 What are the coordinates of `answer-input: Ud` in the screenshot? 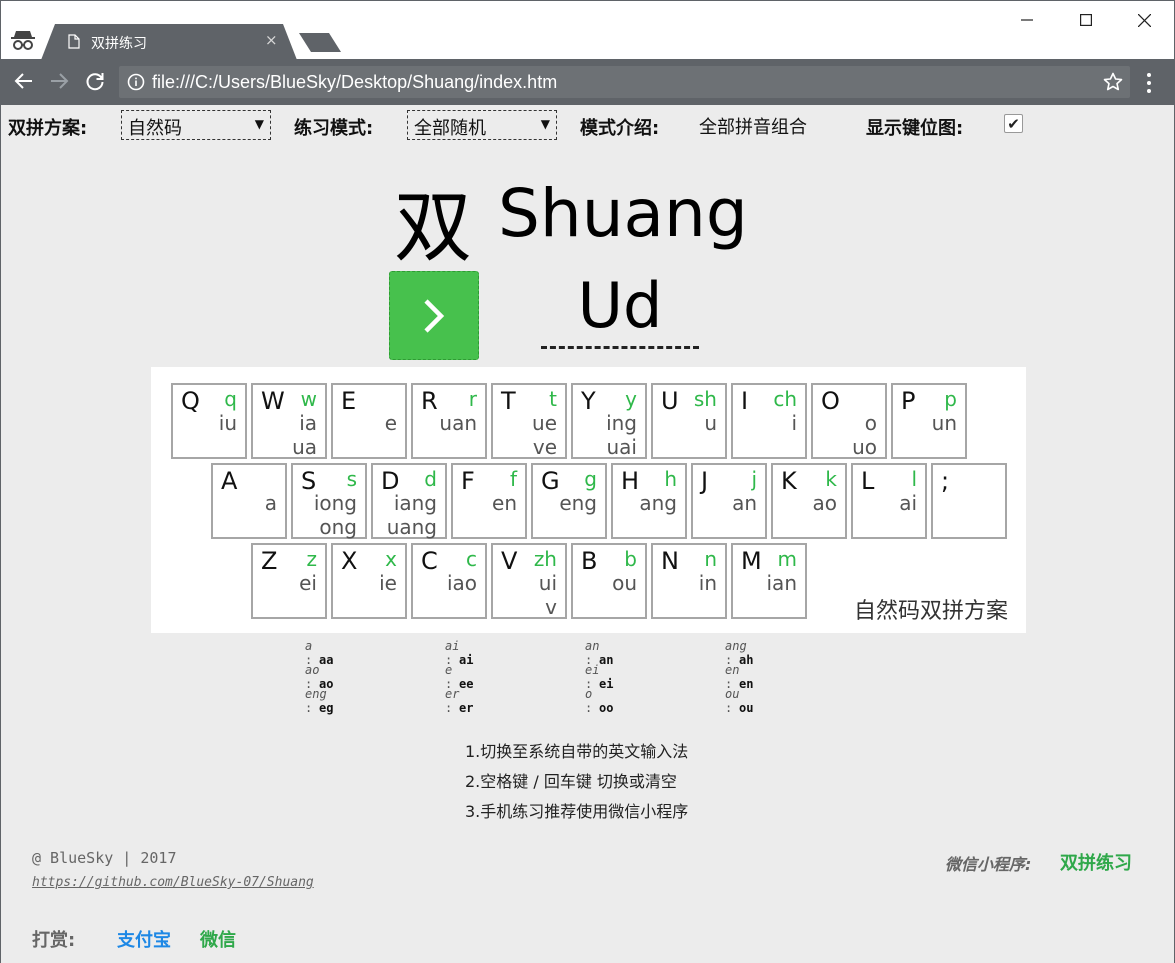 It's located at (620, 306).